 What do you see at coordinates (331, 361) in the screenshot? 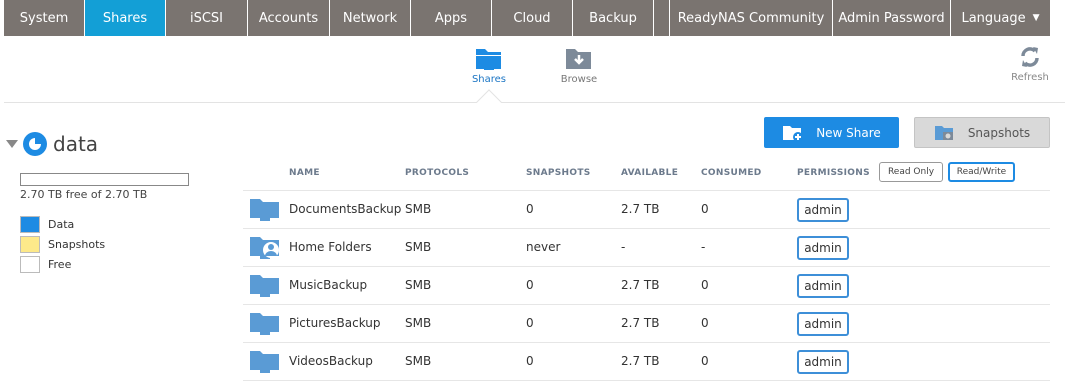
I see `cell-name: VideosBackup` at bounding box center [331, 361].